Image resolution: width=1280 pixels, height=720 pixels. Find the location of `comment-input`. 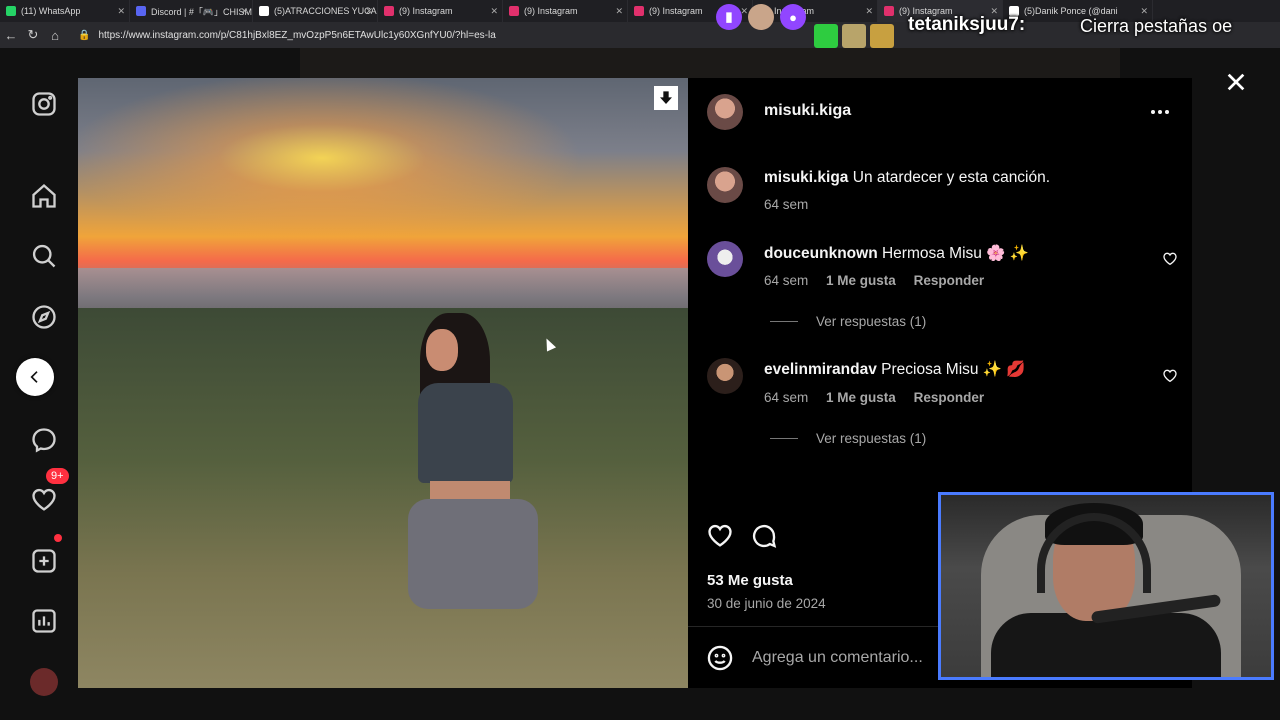

comment-input is located at coordinates (847, 658).